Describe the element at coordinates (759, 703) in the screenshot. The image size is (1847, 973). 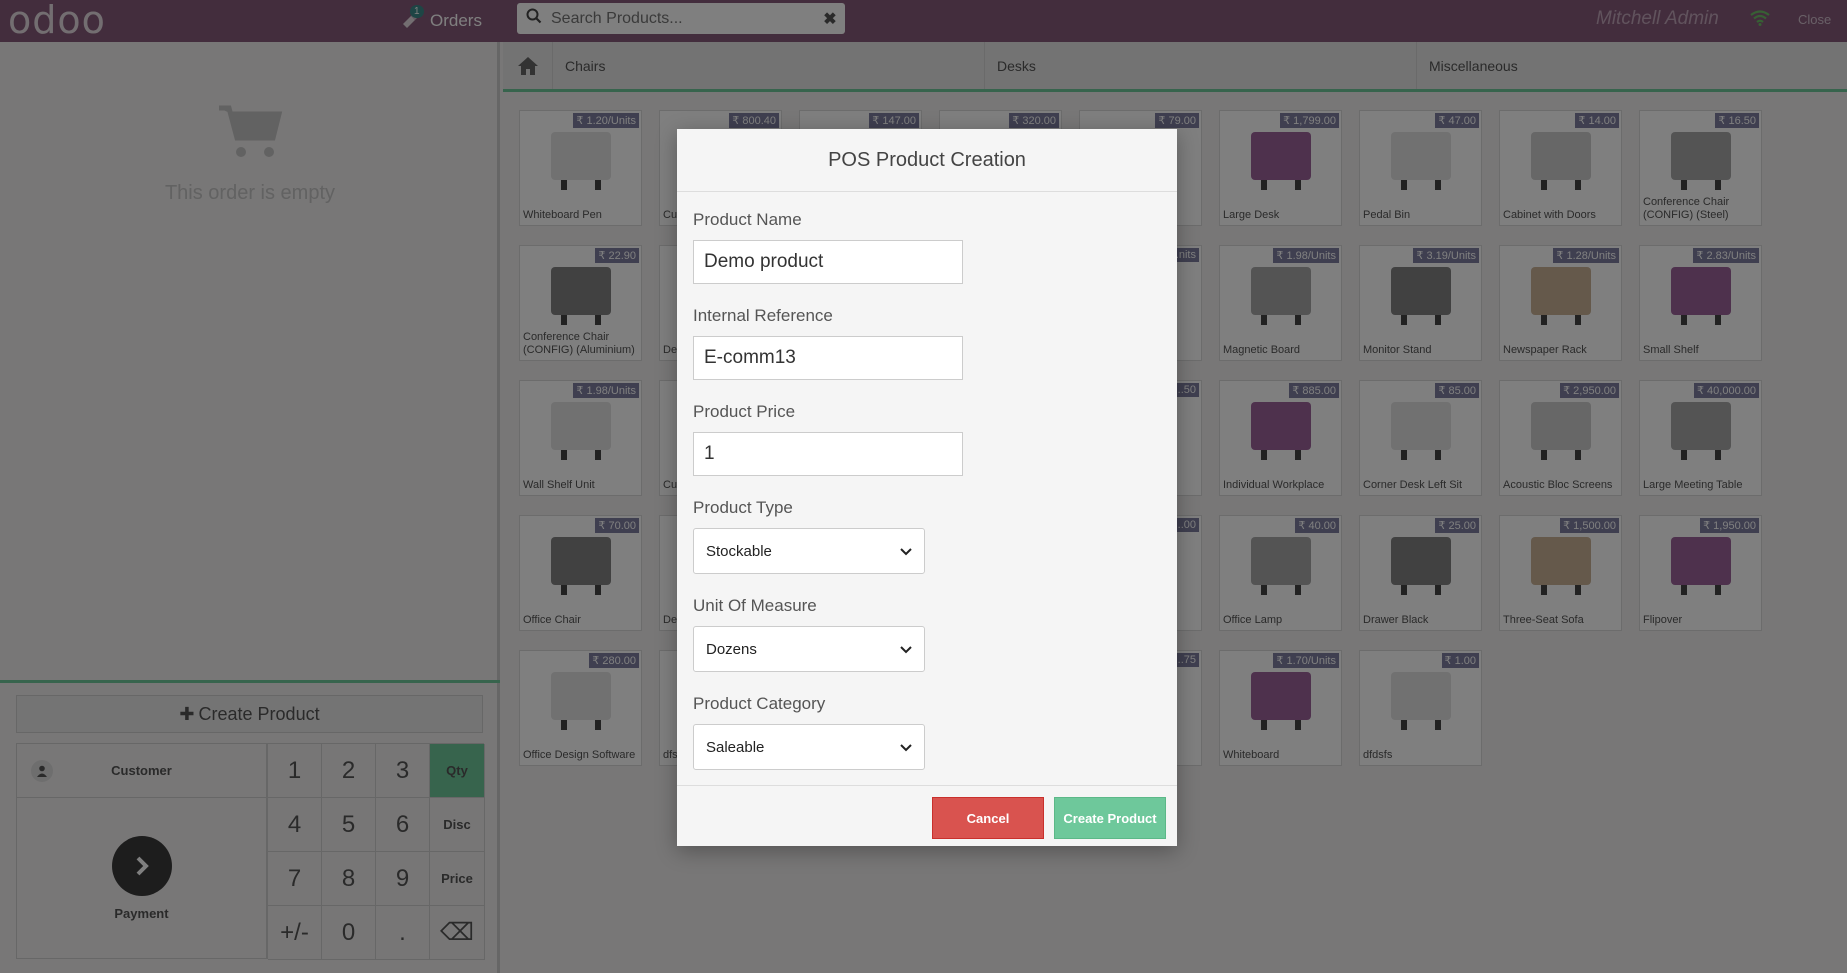
I see `product-category-label: Product Category` at that location.